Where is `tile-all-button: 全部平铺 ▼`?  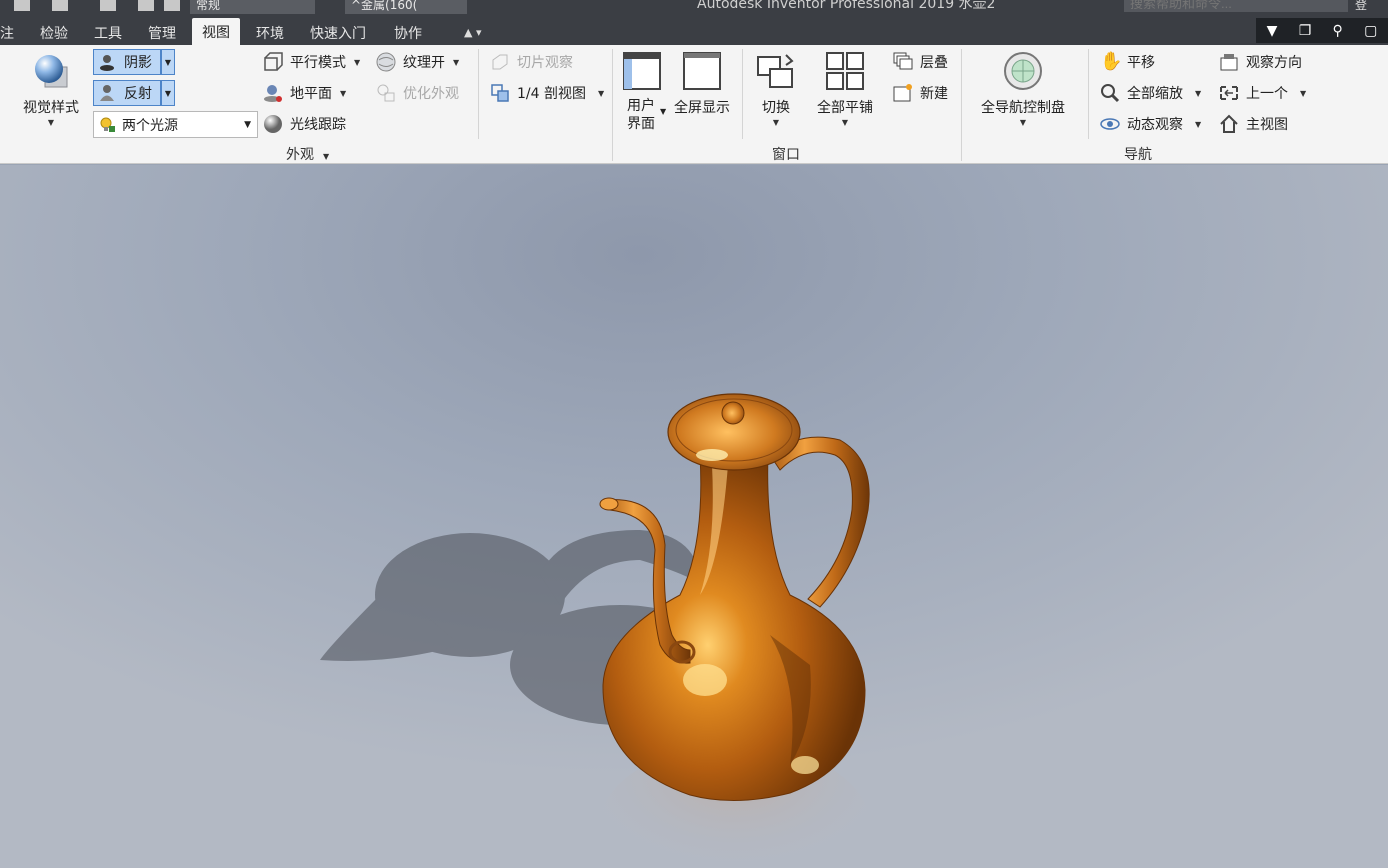
tile-all-button: 全部平铺 ▼ is located at coordinates (845, 89).